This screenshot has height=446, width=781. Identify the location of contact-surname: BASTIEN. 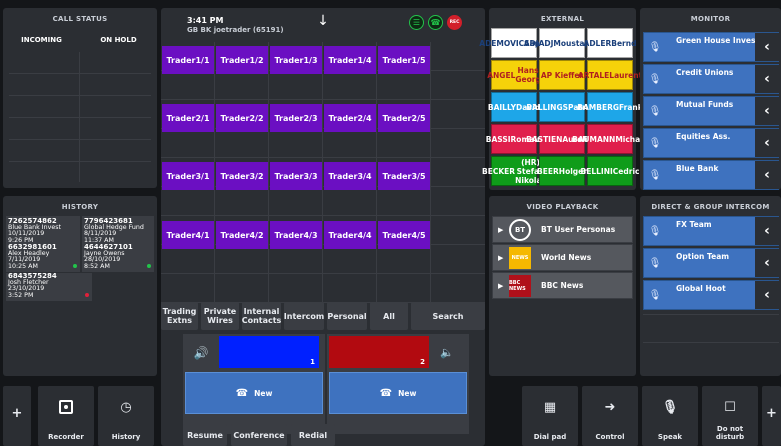
(544, 139).